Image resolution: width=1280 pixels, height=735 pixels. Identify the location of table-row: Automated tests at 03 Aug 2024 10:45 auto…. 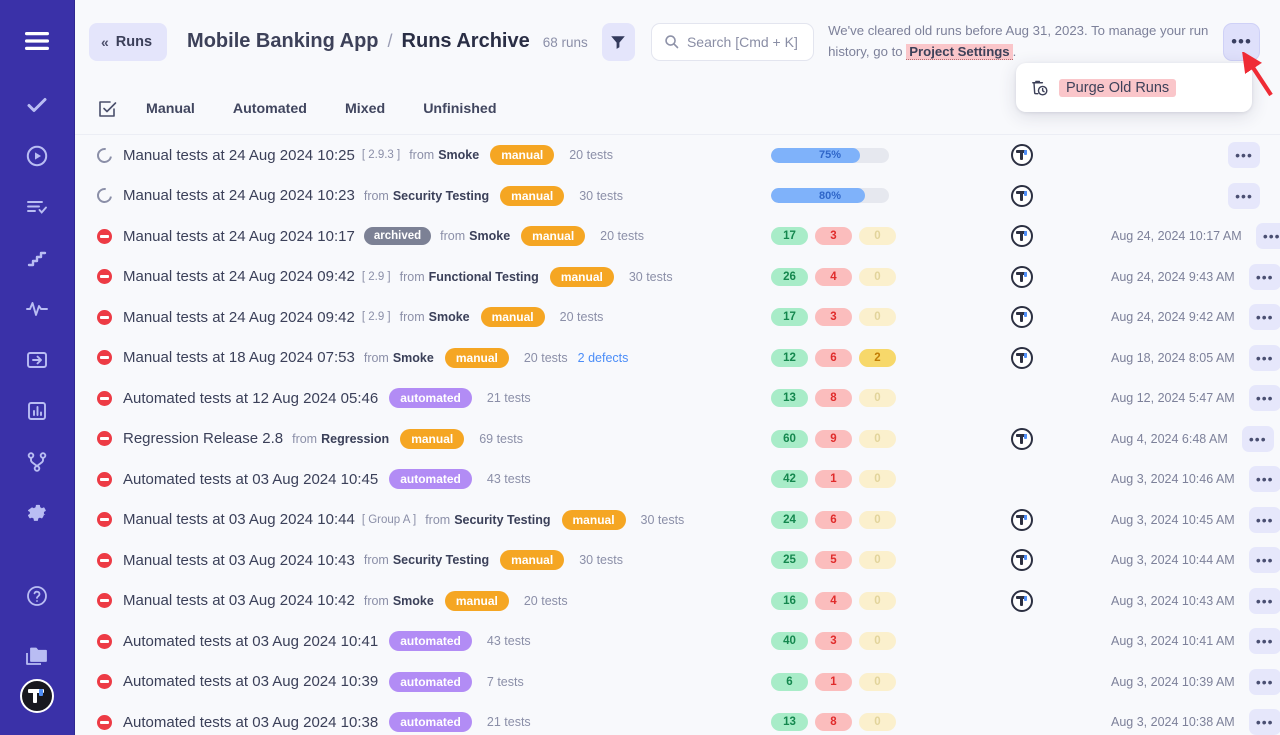
(677, 479).